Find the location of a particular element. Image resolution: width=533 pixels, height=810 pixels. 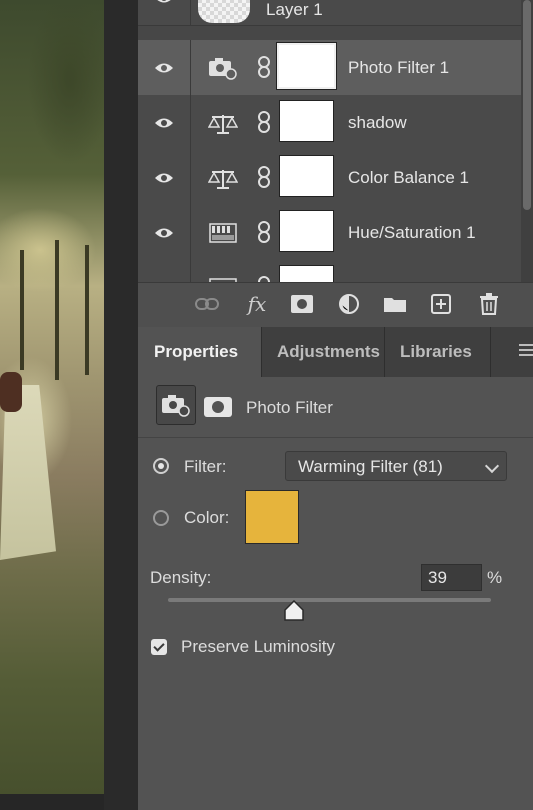

add-mask-icon is located at coordinates (302, 304).